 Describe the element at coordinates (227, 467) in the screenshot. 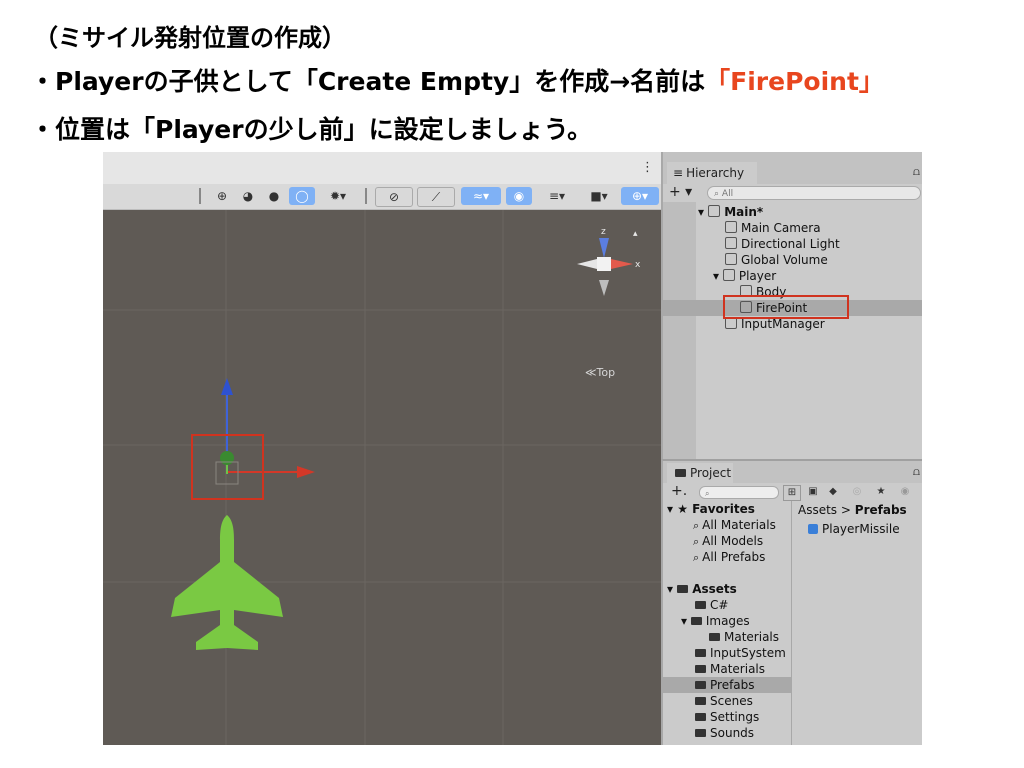

I see `firepoint-highlight-box` at that location.